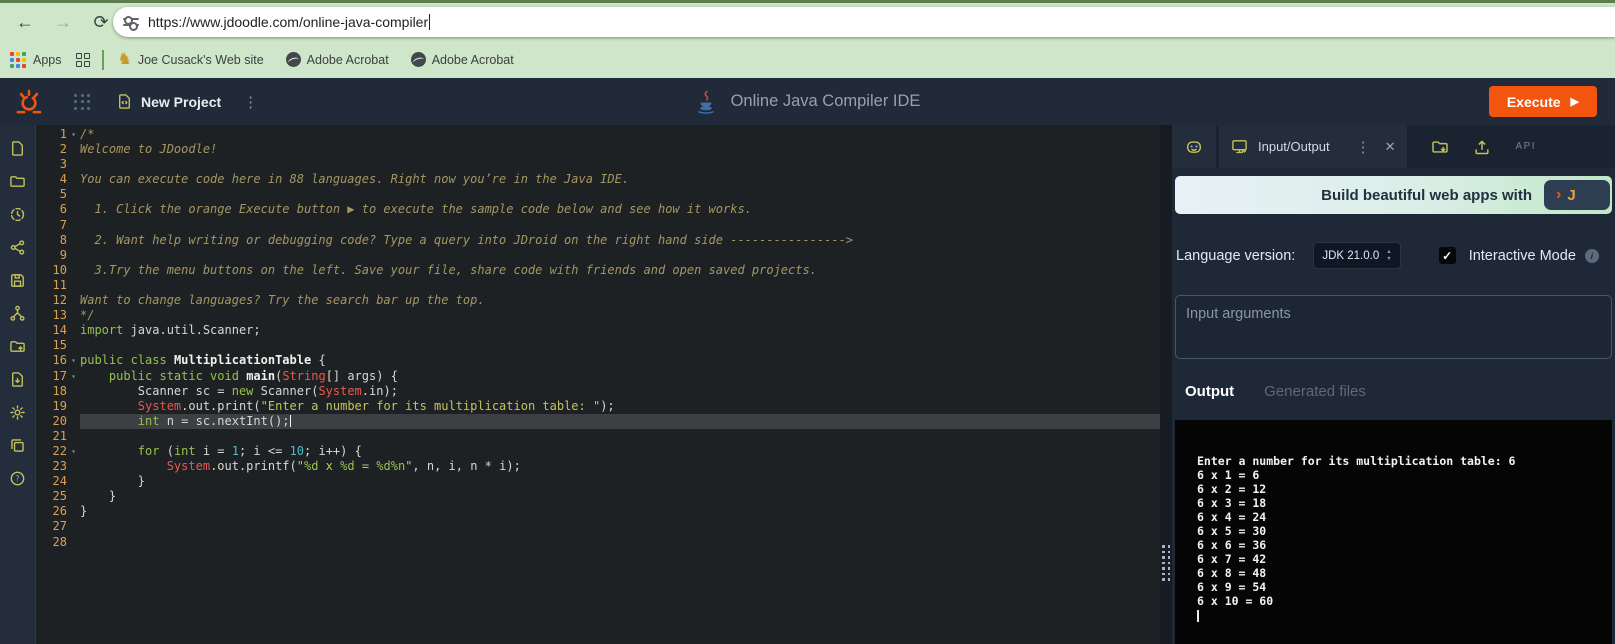 Image resolution: width=1615 pixels, height=644 pixels. I want to click on code-line-13: 13 */, so click(598, 315).